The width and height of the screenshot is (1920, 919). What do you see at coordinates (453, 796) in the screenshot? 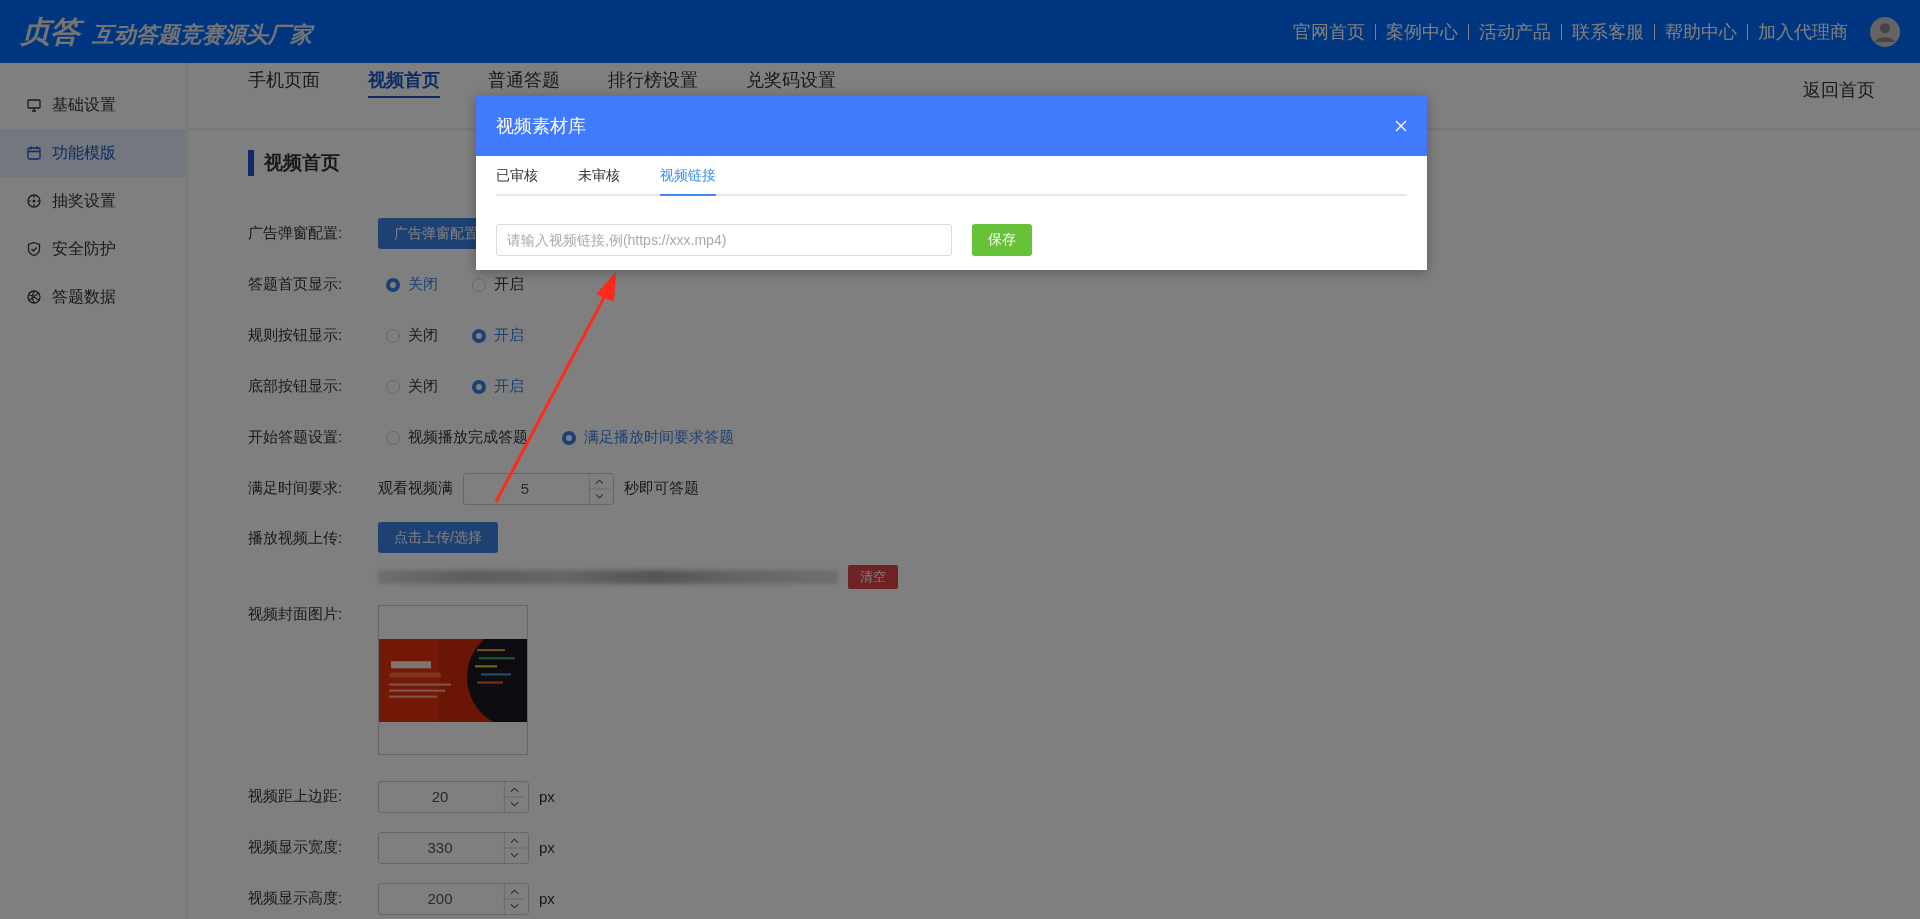
I see `number-field: 20` at bounding box center [453, 796].